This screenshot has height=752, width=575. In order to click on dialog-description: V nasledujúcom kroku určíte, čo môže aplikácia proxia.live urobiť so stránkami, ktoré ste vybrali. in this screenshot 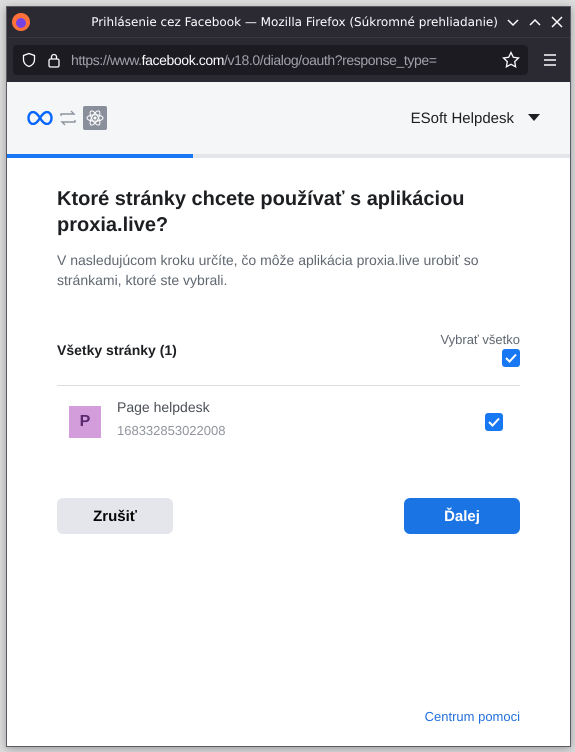, I will do `click(268, 270)`.